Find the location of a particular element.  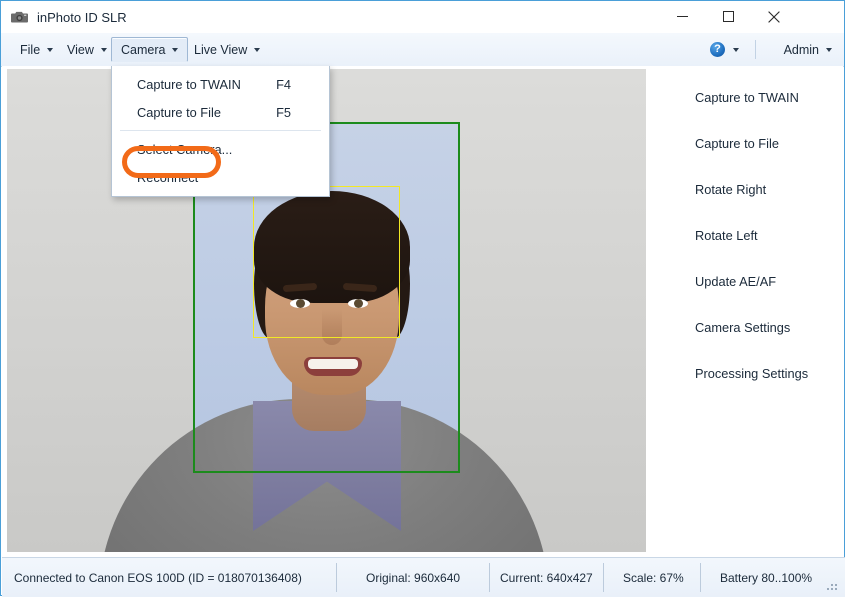

action-update-ae-af: Update AE/AF is located at coordinates (746, 281).